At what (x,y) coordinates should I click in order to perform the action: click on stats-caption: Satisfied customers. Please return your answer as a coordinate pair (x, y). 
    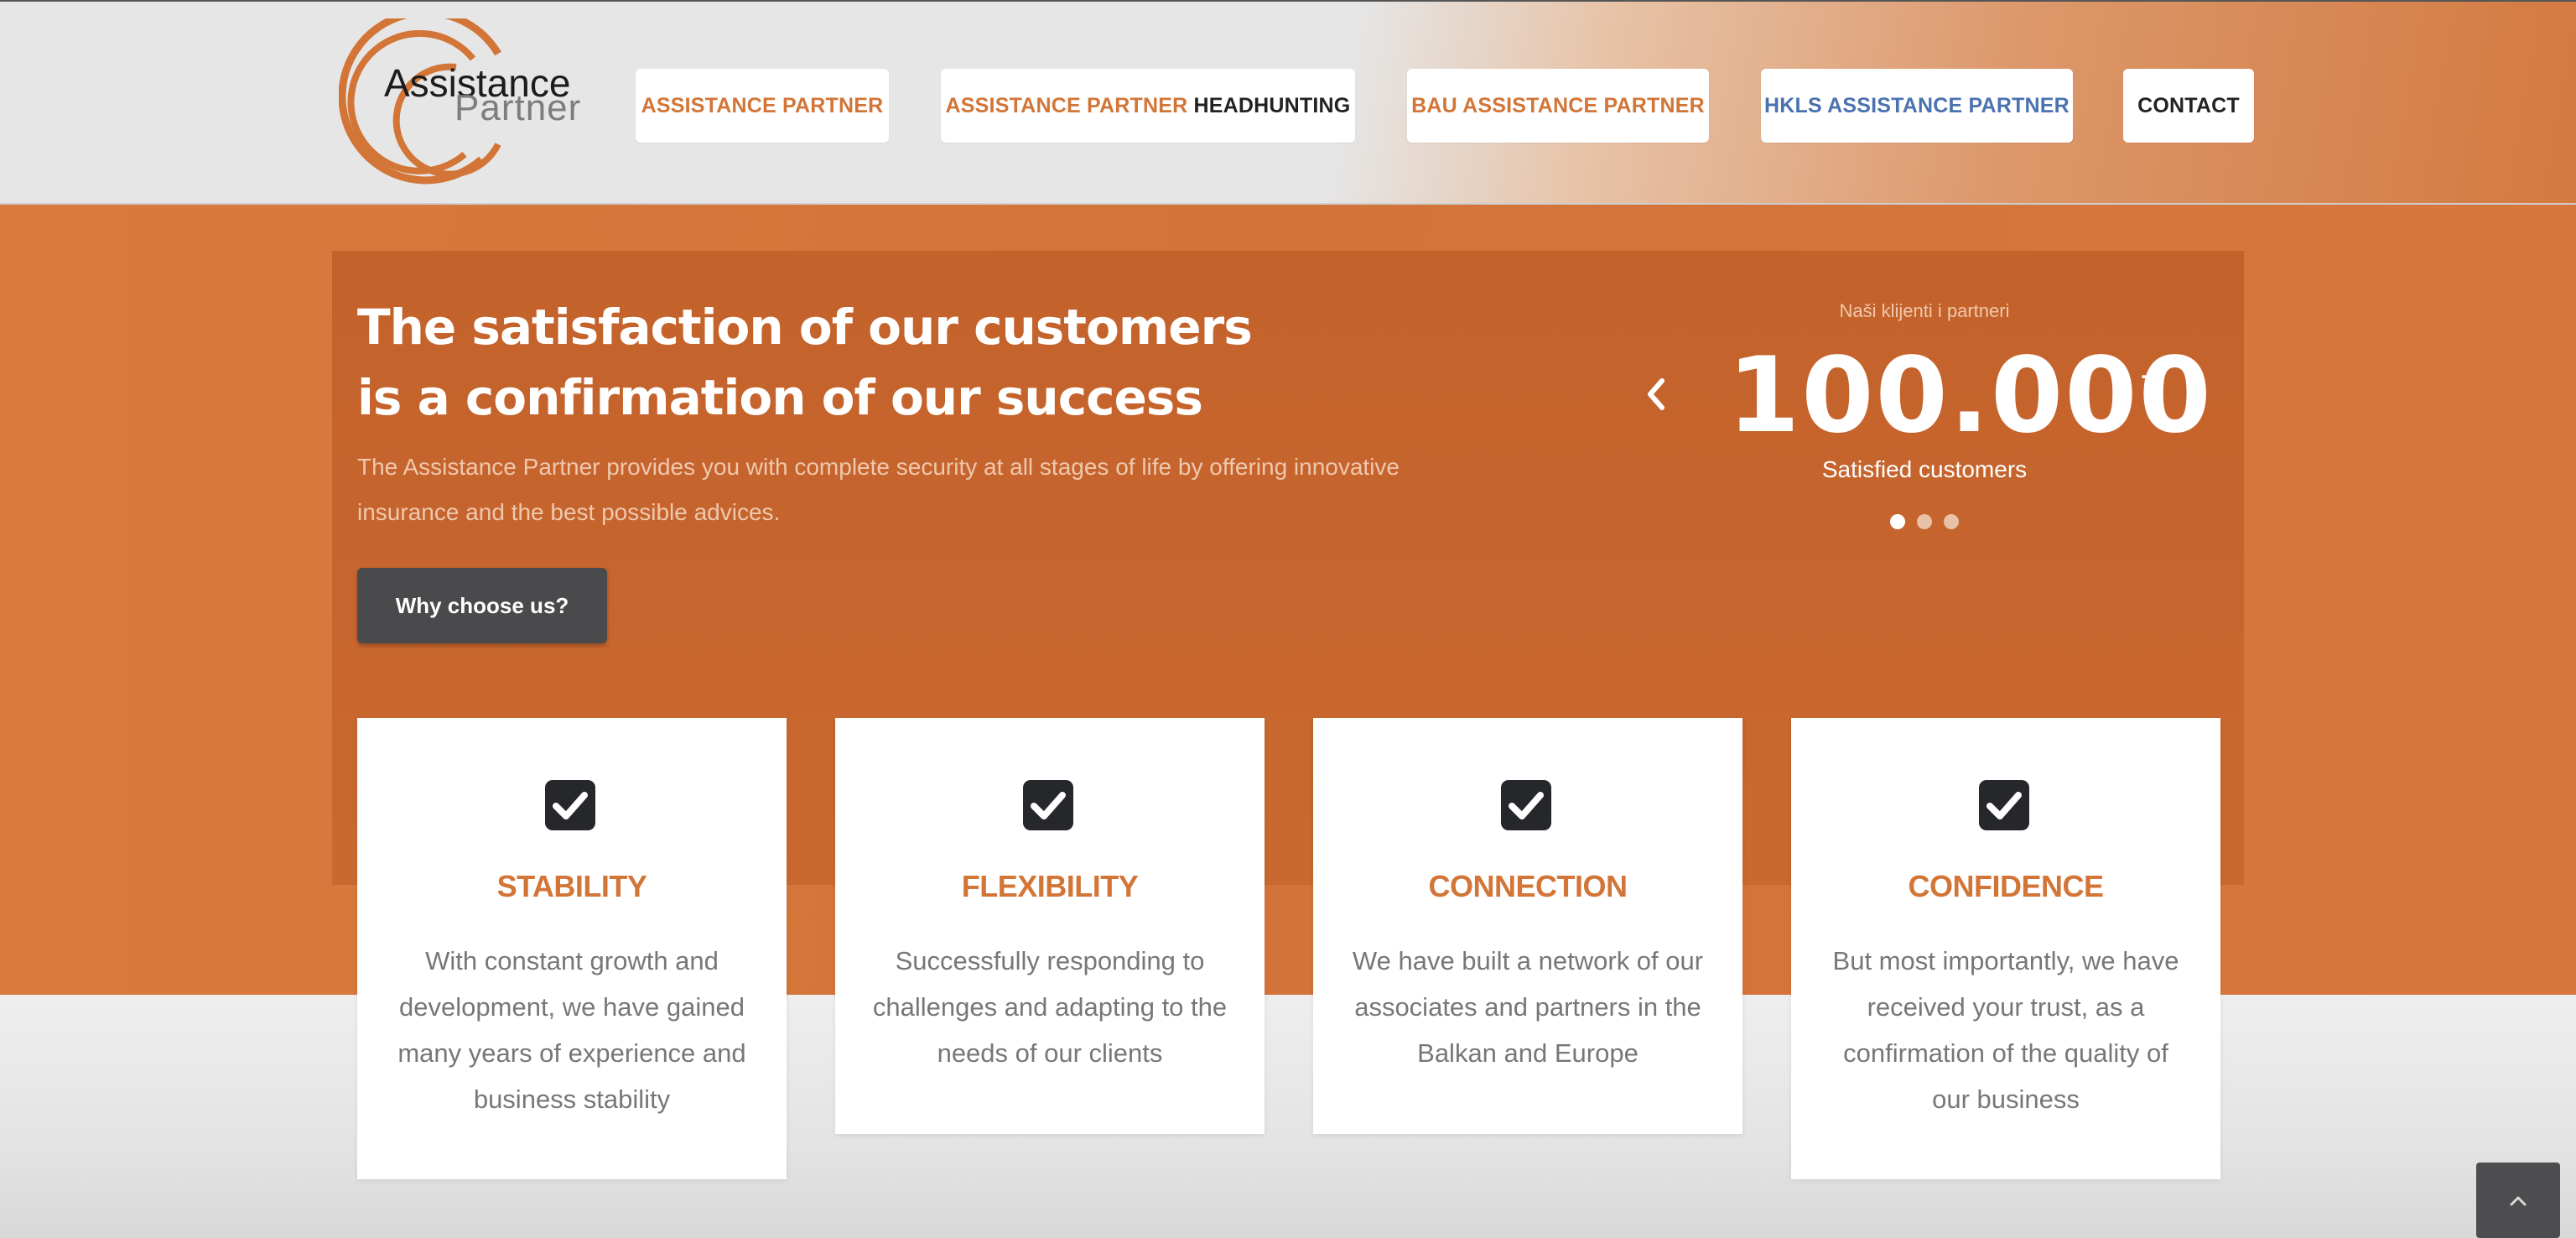
    Looking at the image, I should click on (1924, 469).